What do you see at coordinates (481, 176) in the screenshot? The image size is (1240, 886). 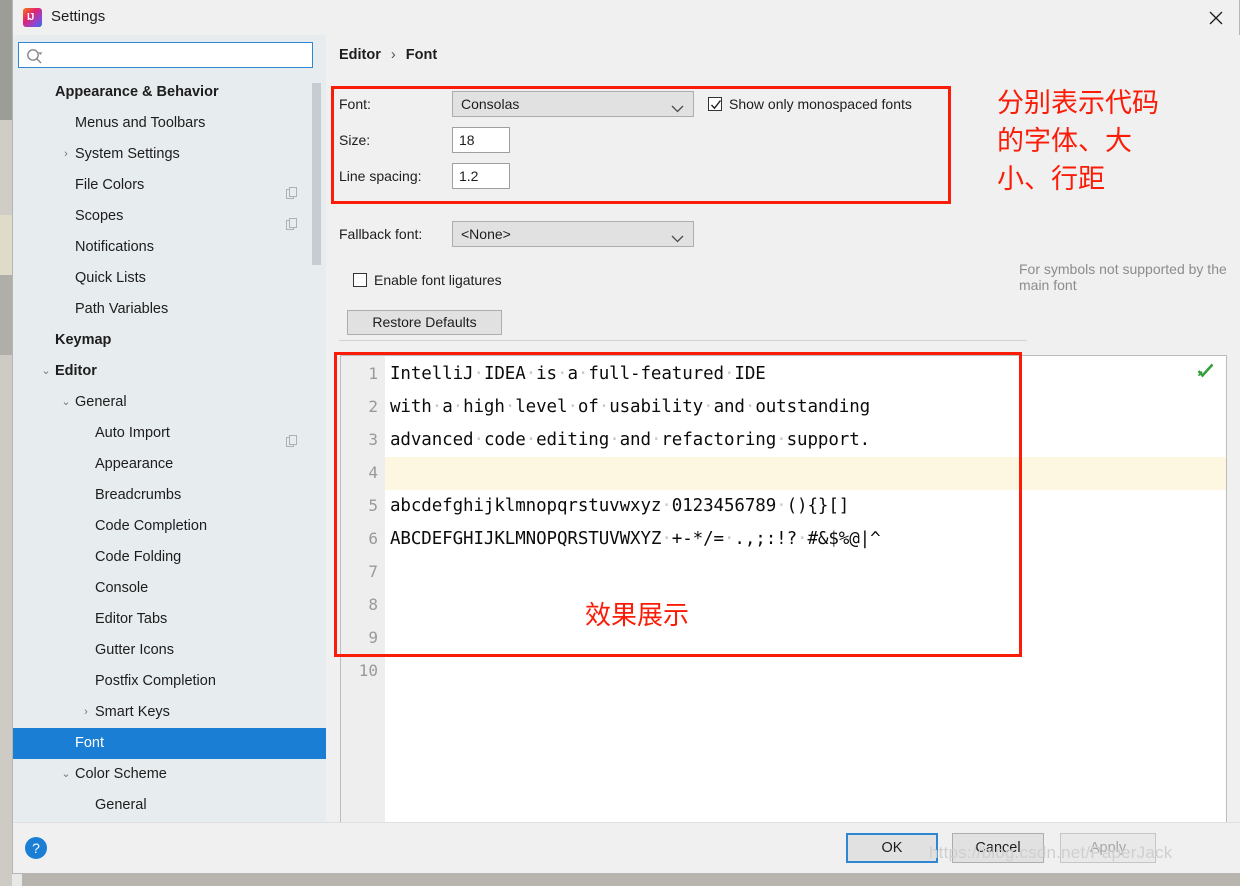 I see `line-spacing-input: 1.2` at bounding box center [481, 176].